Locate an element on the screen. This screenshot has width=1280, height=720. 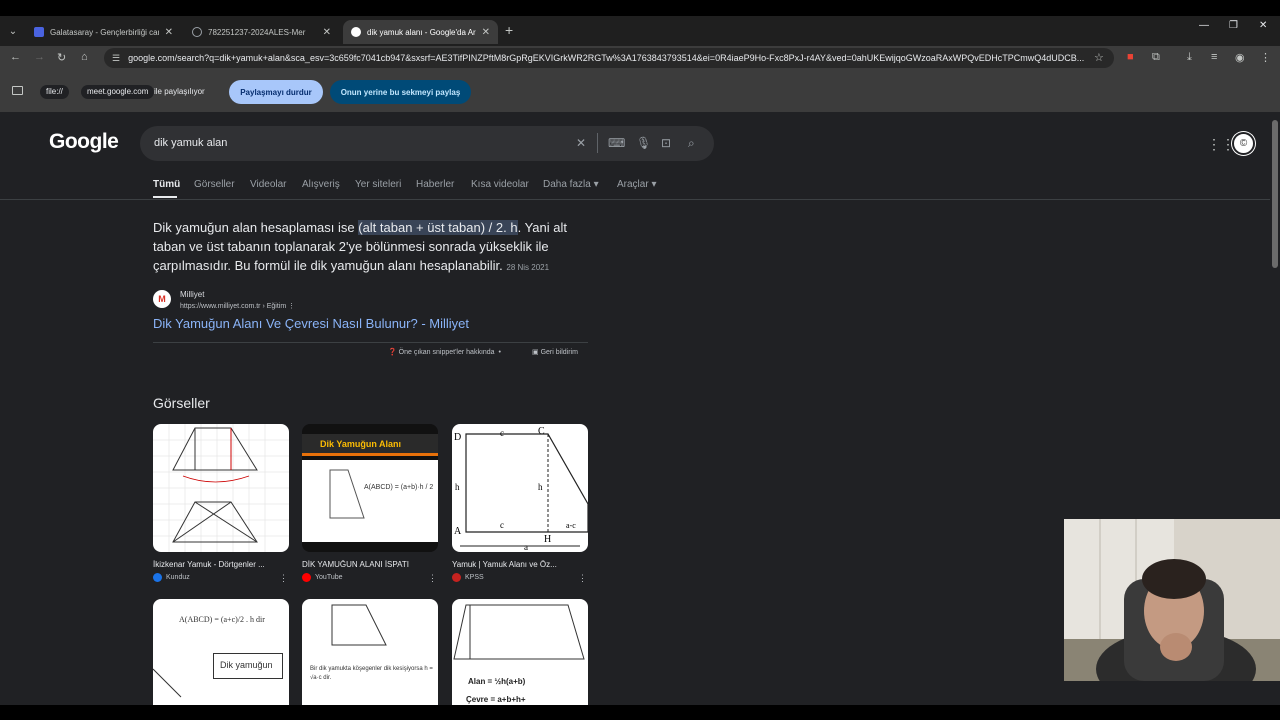
person-video-icon is located at coordinates (1172, 600).